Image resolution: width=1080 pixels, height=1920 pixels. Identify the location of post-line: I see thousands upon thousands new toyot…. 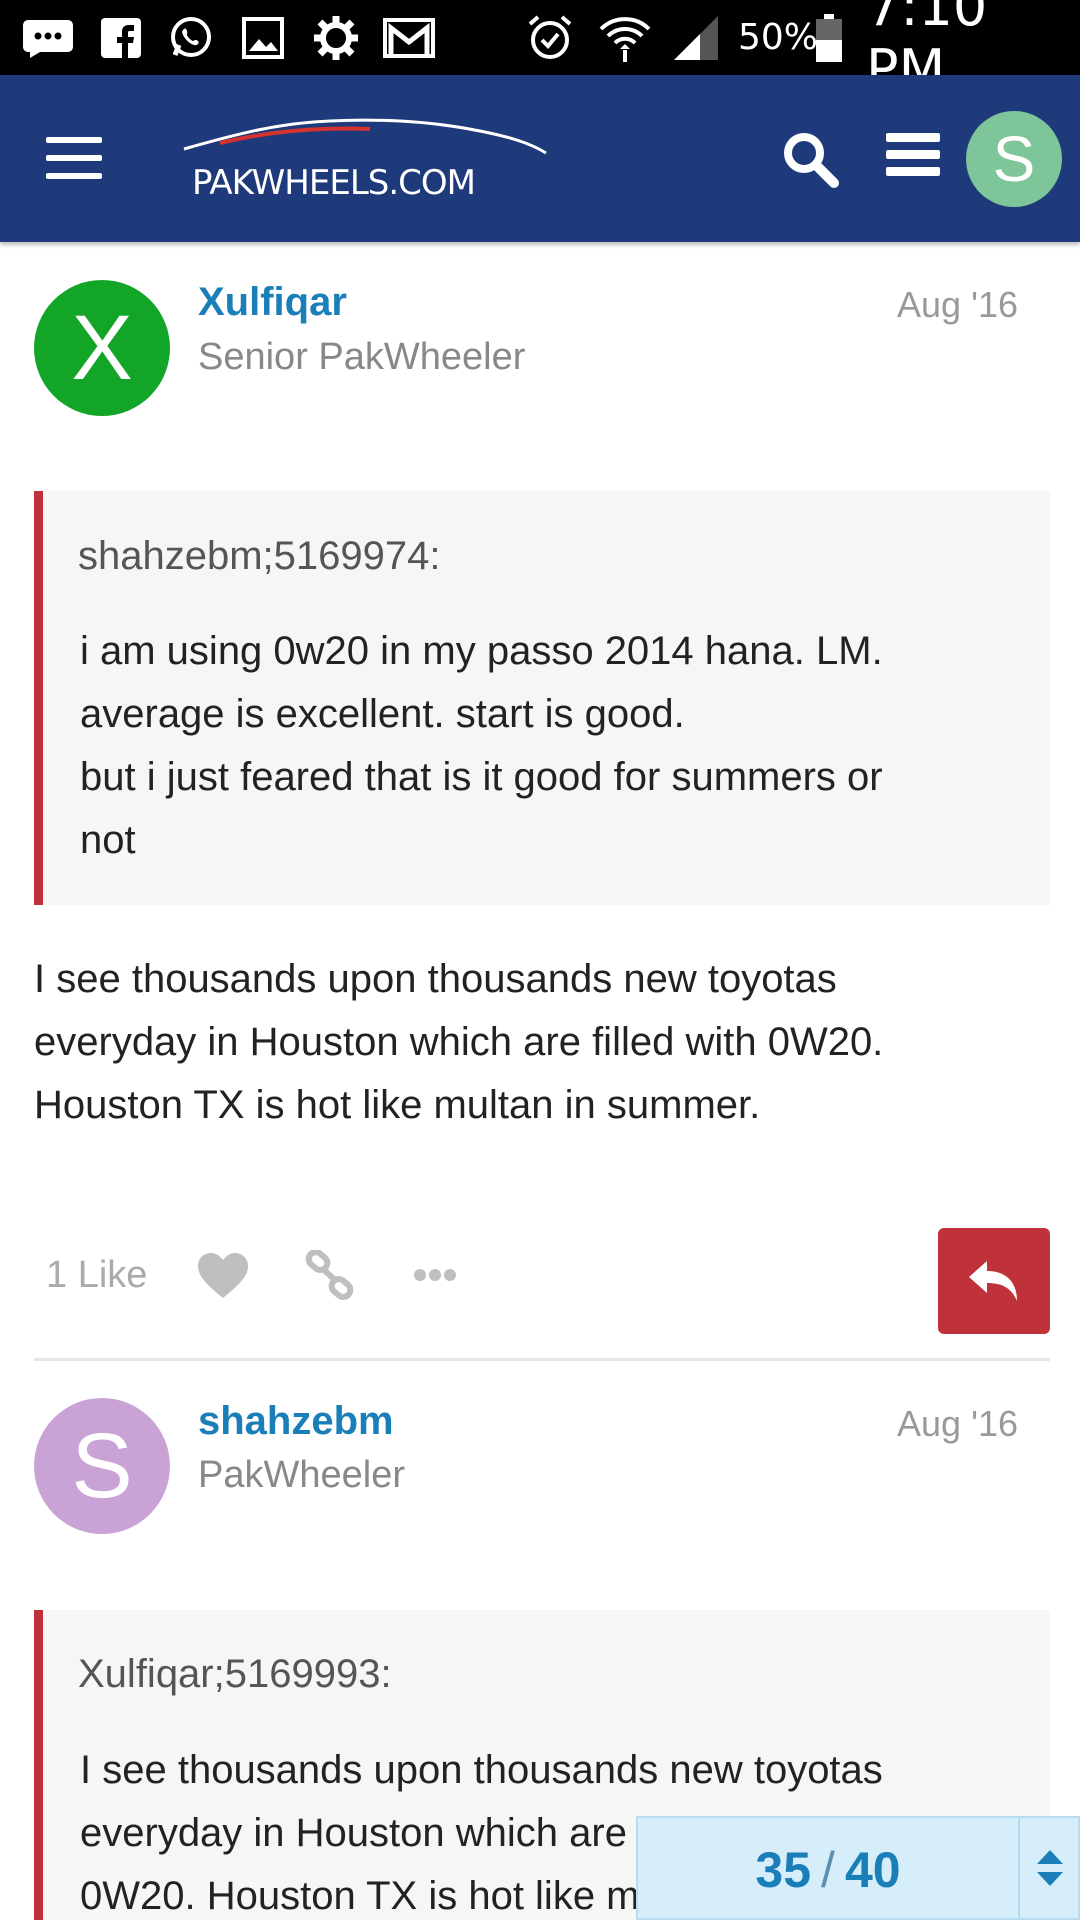
(435, 979).